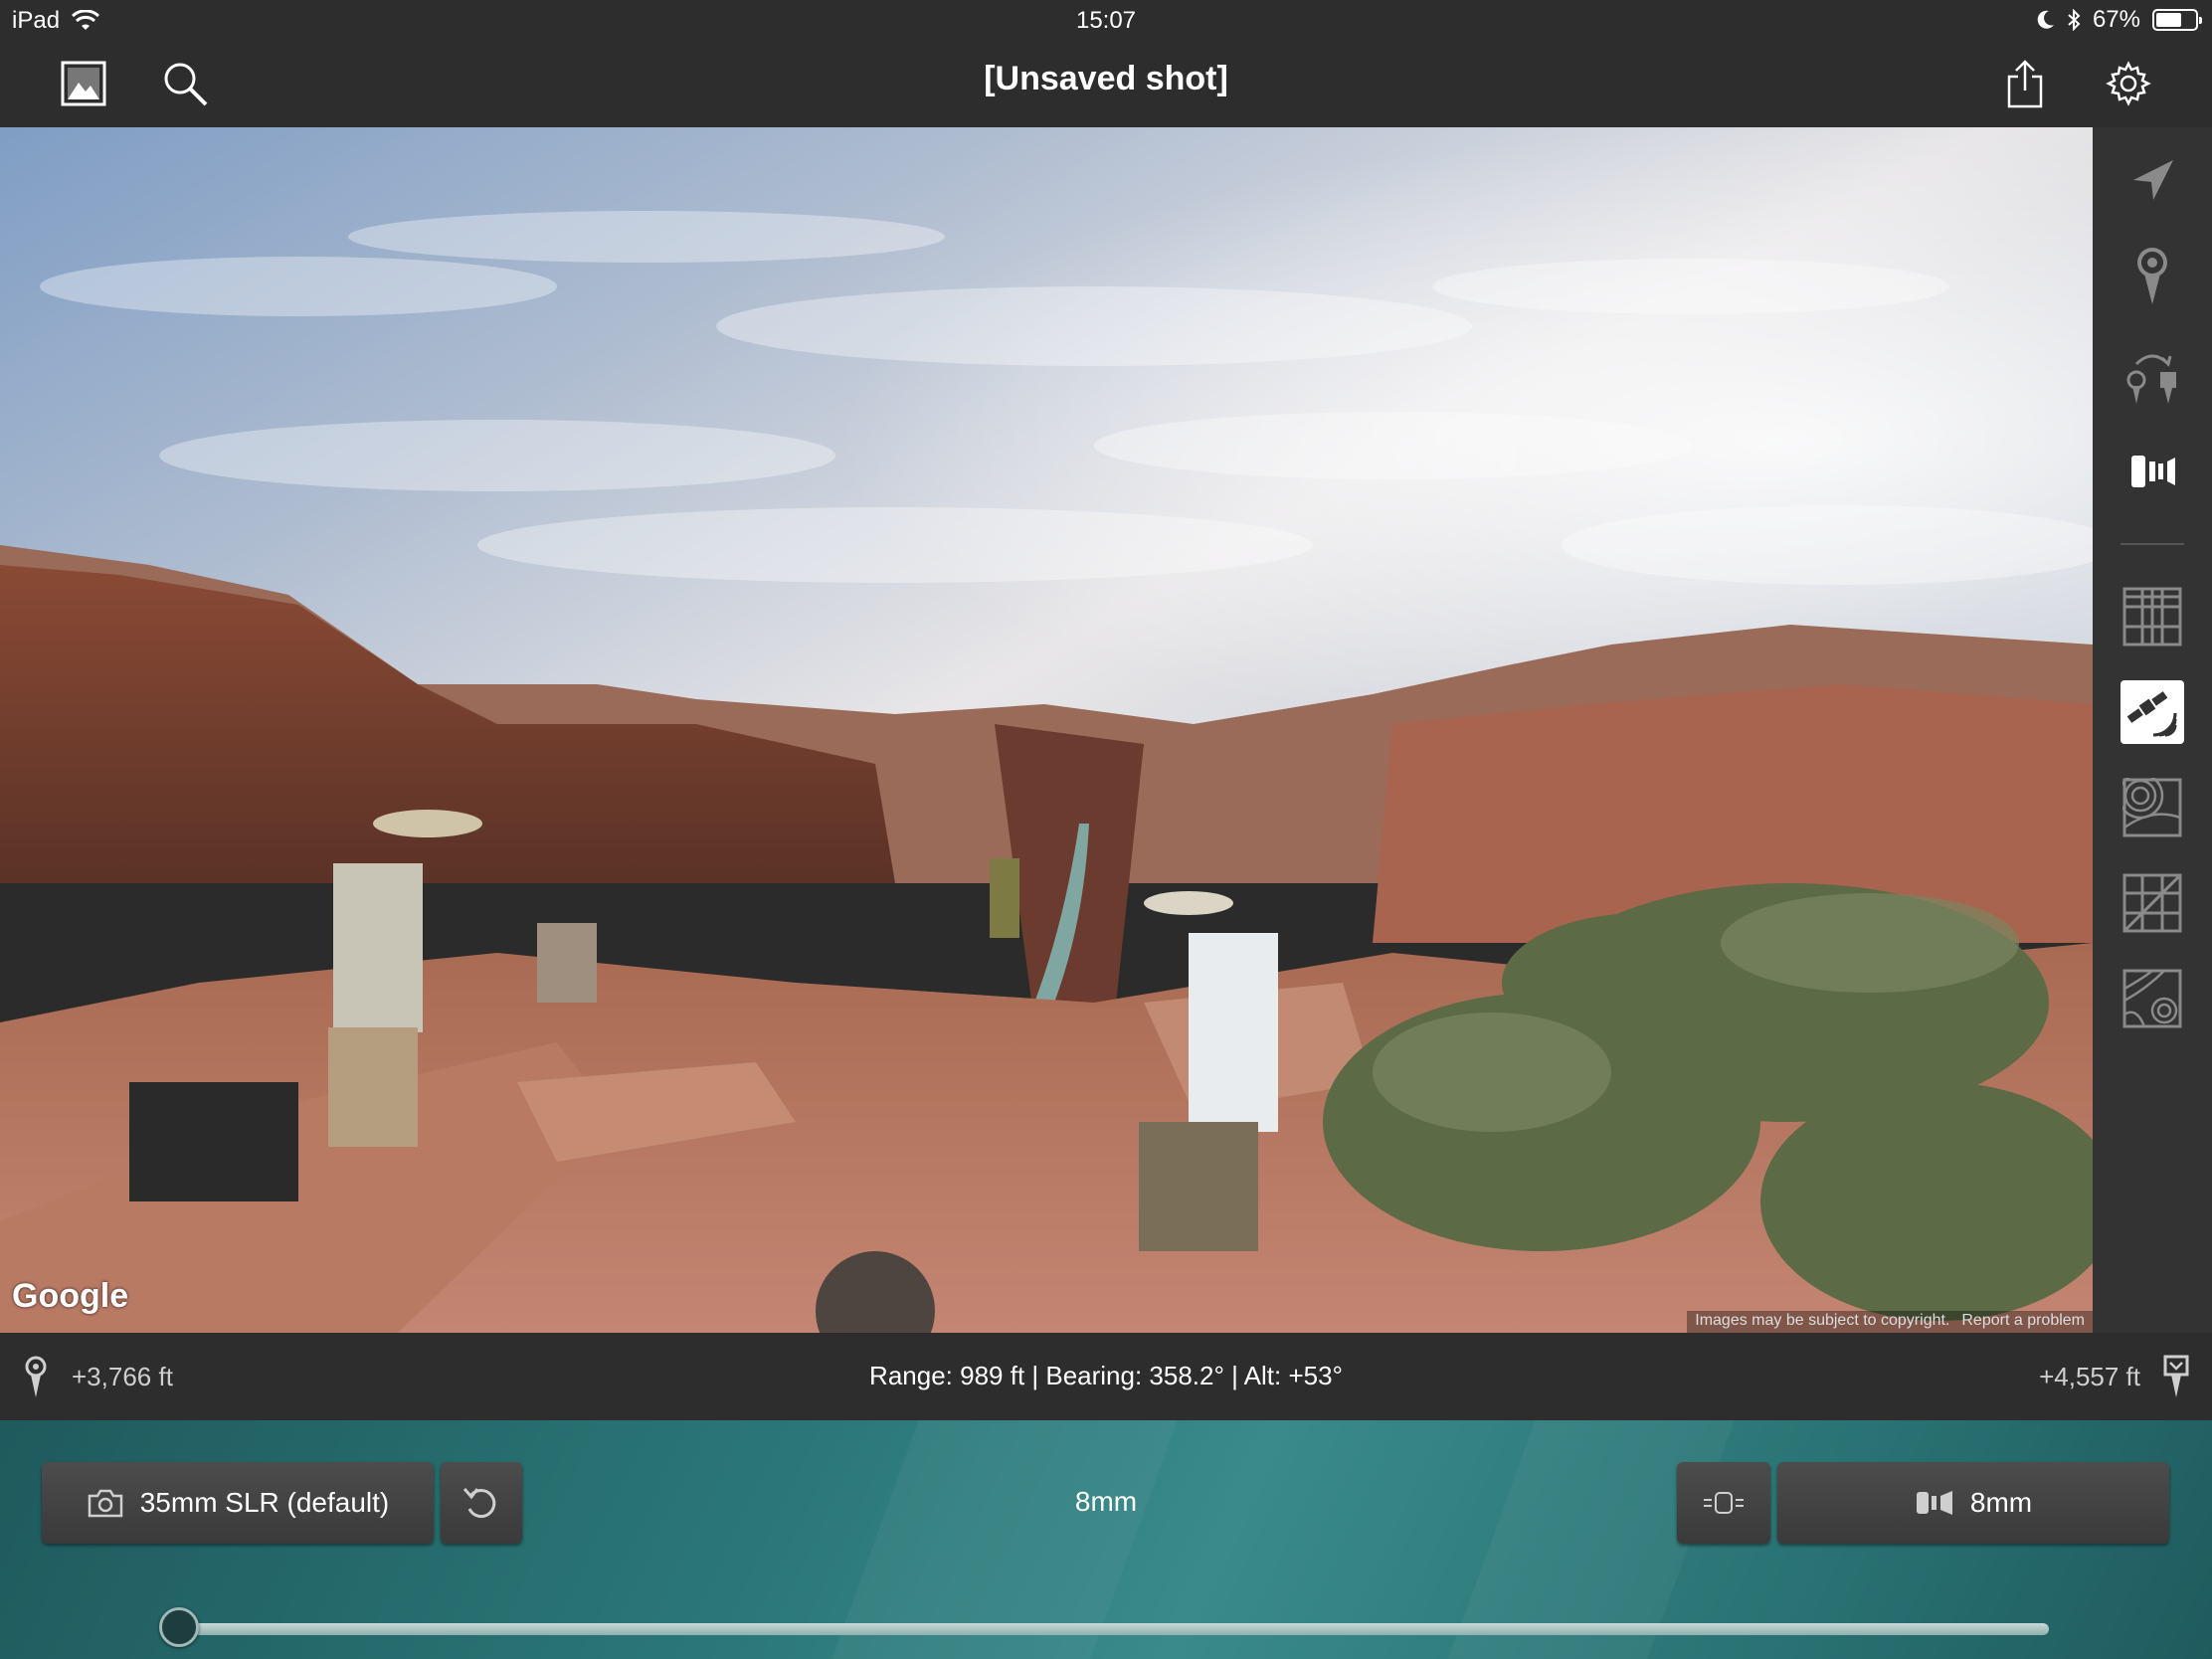  I want to click on swap-pins-button, so click(2152, 376).